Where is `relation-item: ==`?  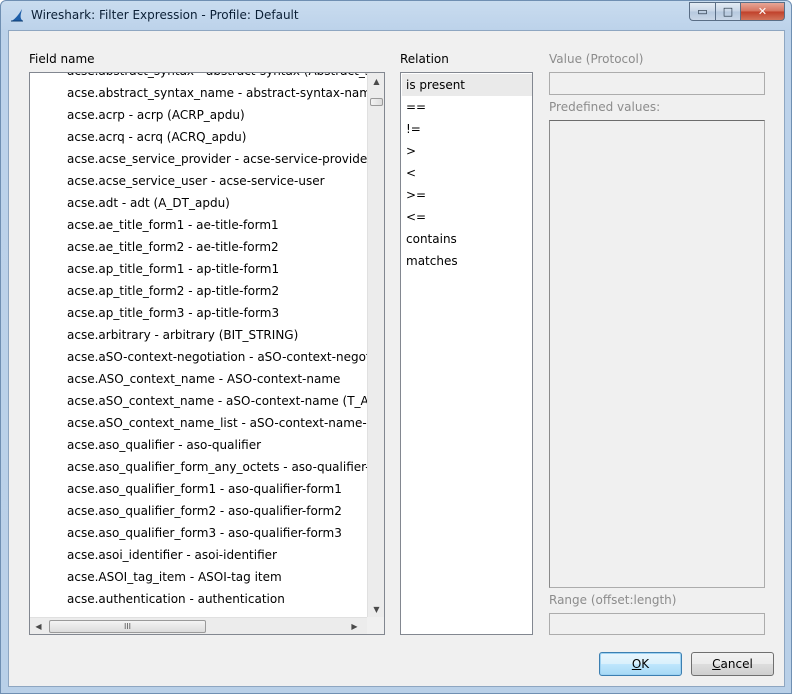
relation-item: == is located at coordinates (467, 107).